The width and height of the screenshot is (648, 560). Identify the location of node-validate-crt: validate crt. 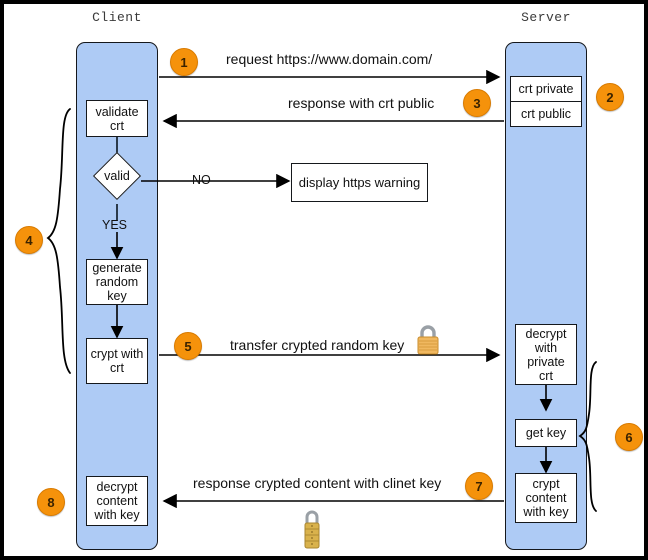
(117, 118).